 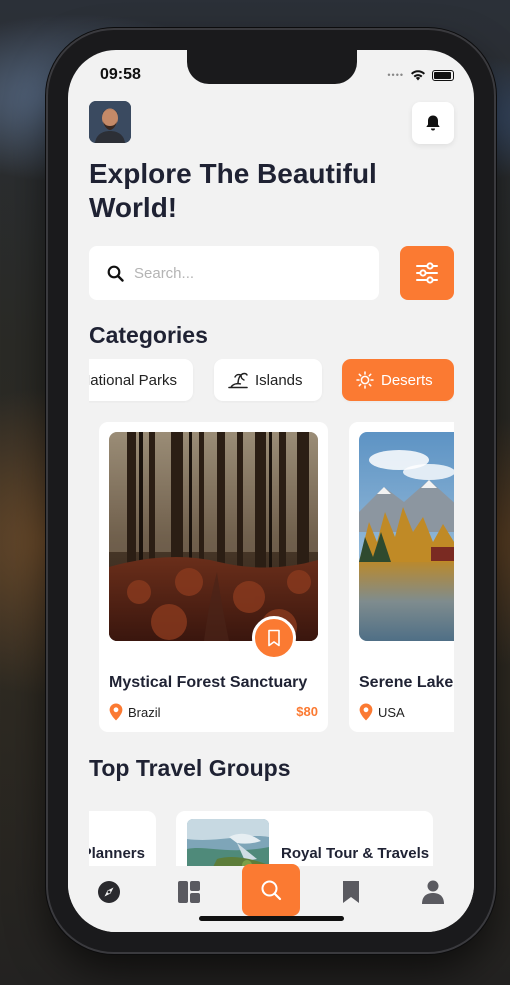 I want to click on destination-location: Brazil, so click(x=135, y=712).